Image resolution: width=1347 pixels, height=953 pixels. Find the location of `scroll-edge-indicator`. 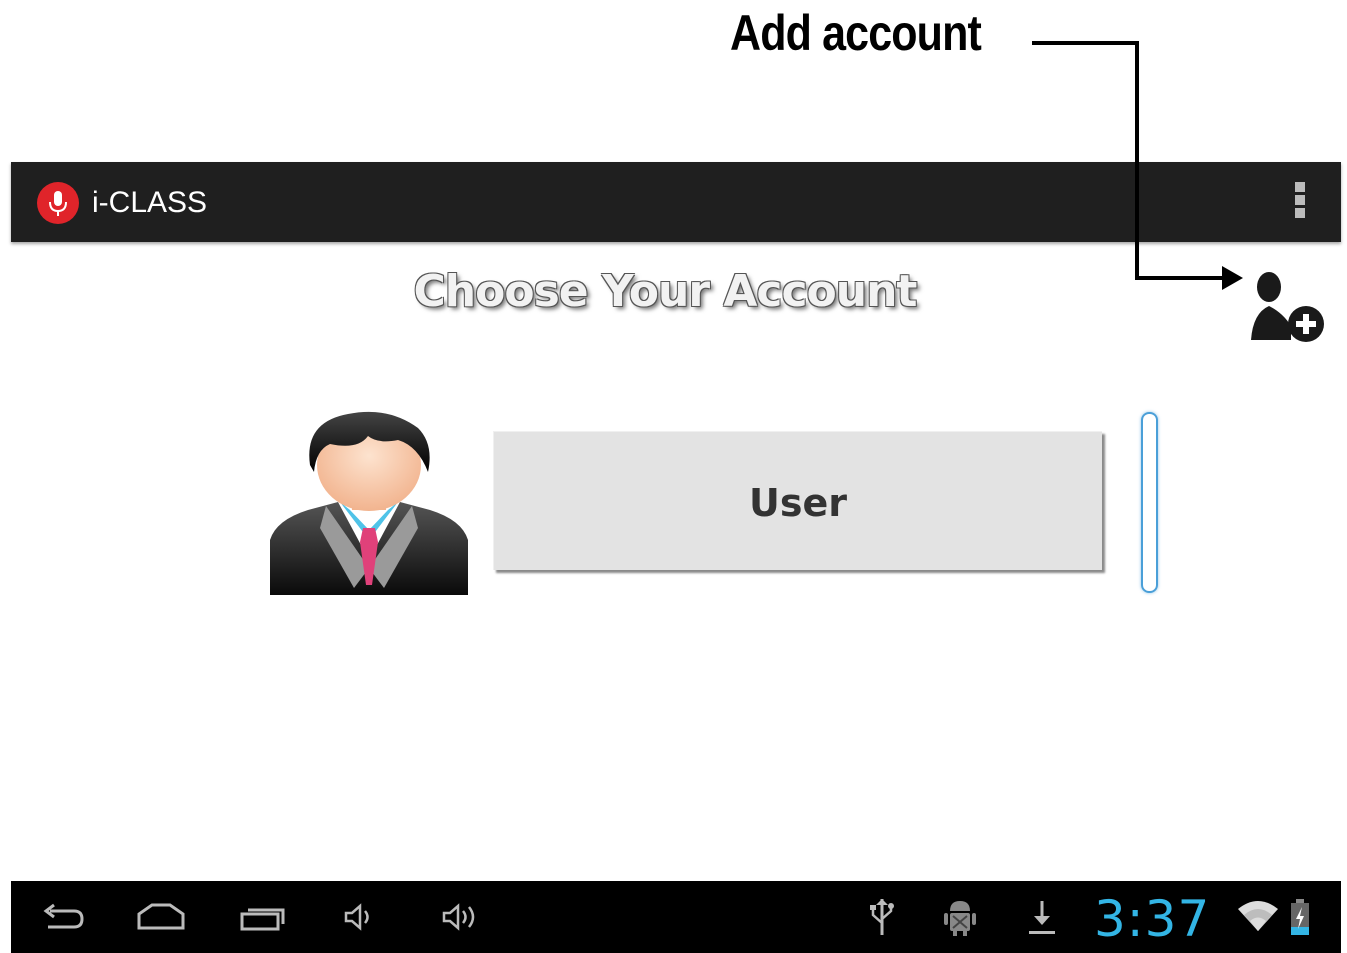

scroll-edge-indicator is located at coordinates (1149, 502).